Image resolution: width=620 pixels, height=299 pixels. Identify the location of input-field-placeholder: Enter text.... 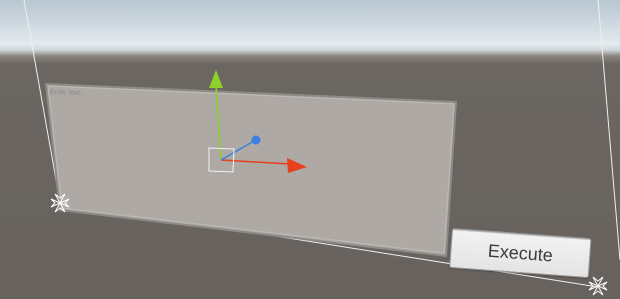
(67, 93).